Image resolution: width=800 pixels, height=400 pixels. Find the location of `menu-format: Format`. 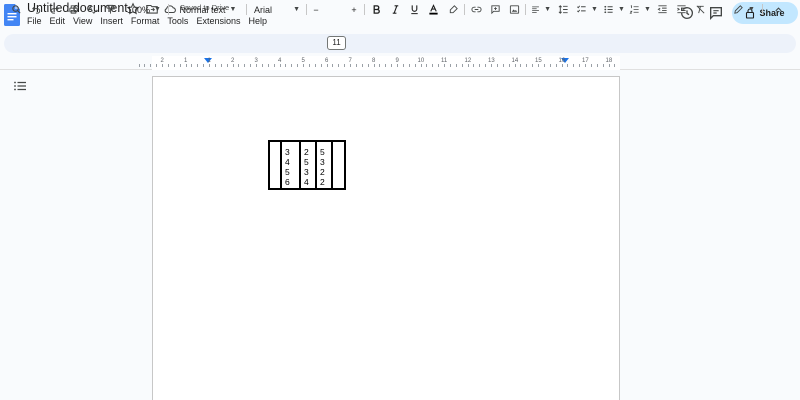

menu-format: Format is located at coordinates (147, 21).